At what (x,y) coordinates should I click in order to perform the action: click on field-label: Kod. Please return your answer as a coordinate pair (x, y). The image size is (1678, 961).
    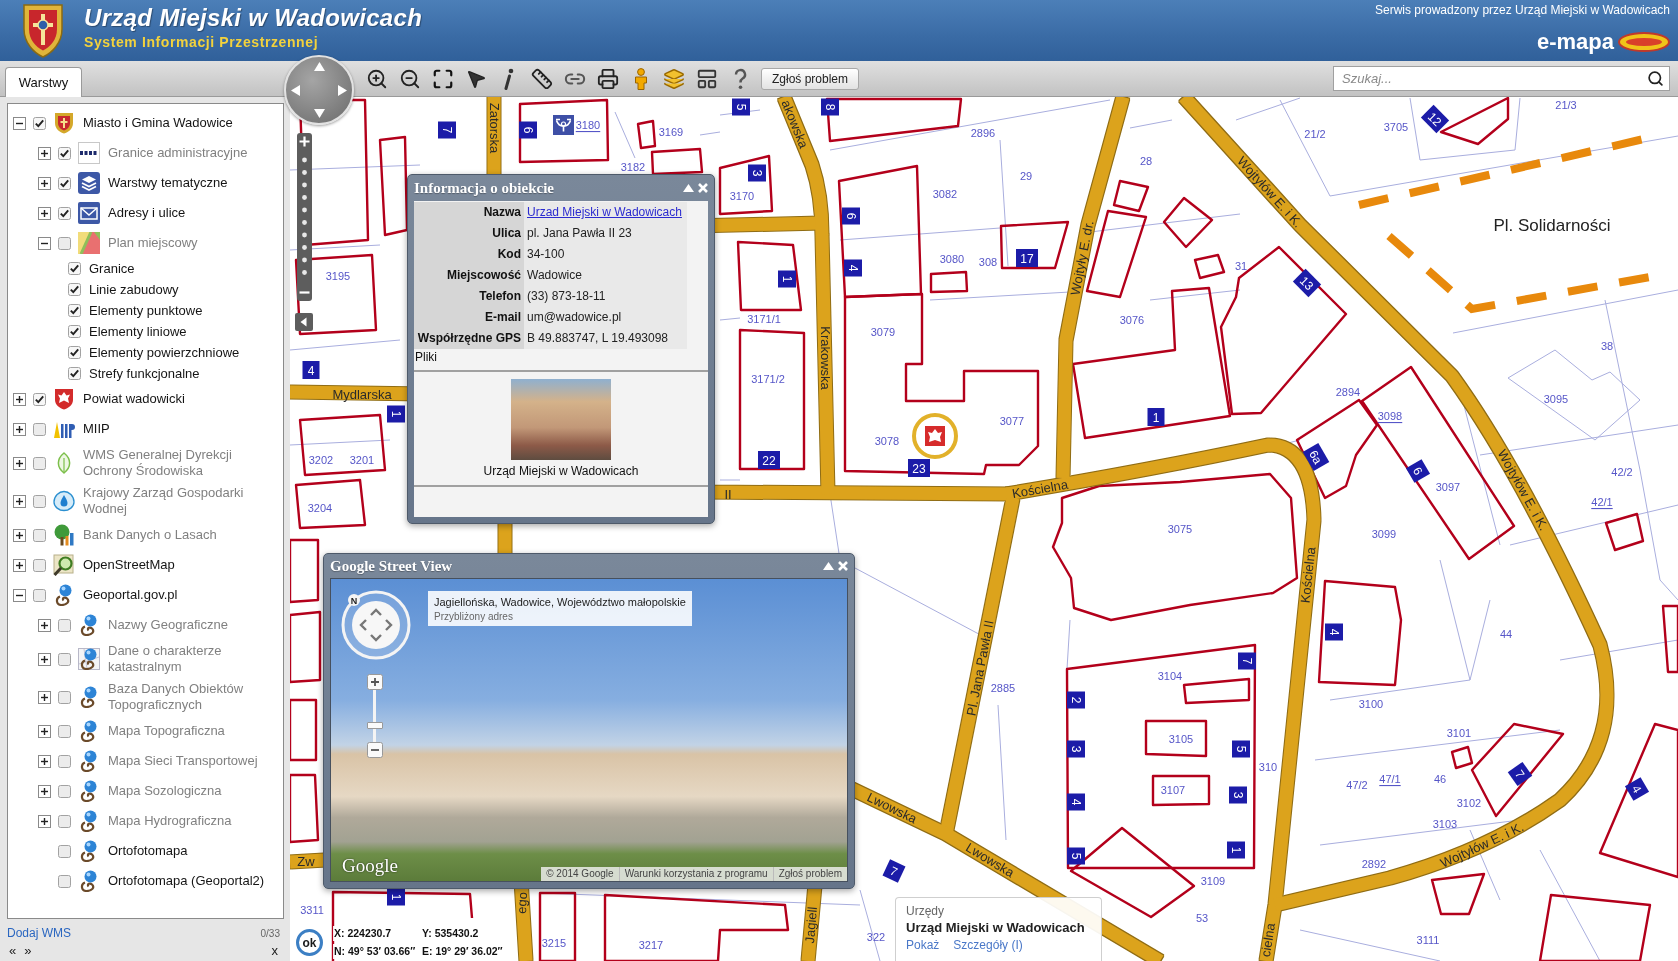
    Looking at the image, I should click on (469, 254).